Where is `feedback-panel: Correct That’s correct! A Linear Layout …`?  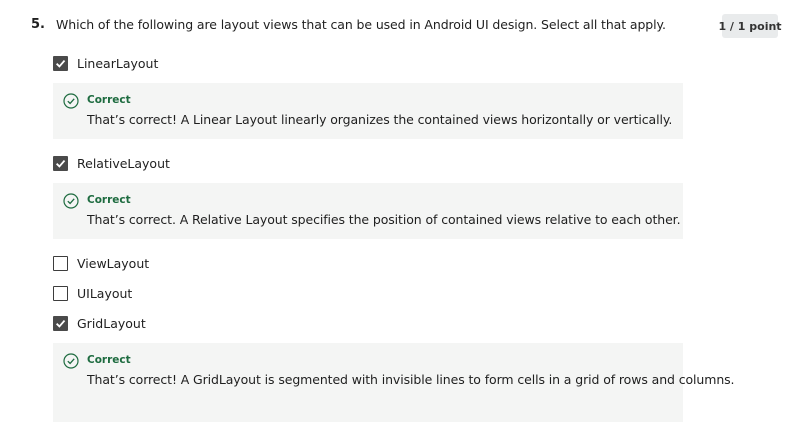
feedback-panel: Correct That’s correct! A Linear Layout … is located at coordinates (368, 111).